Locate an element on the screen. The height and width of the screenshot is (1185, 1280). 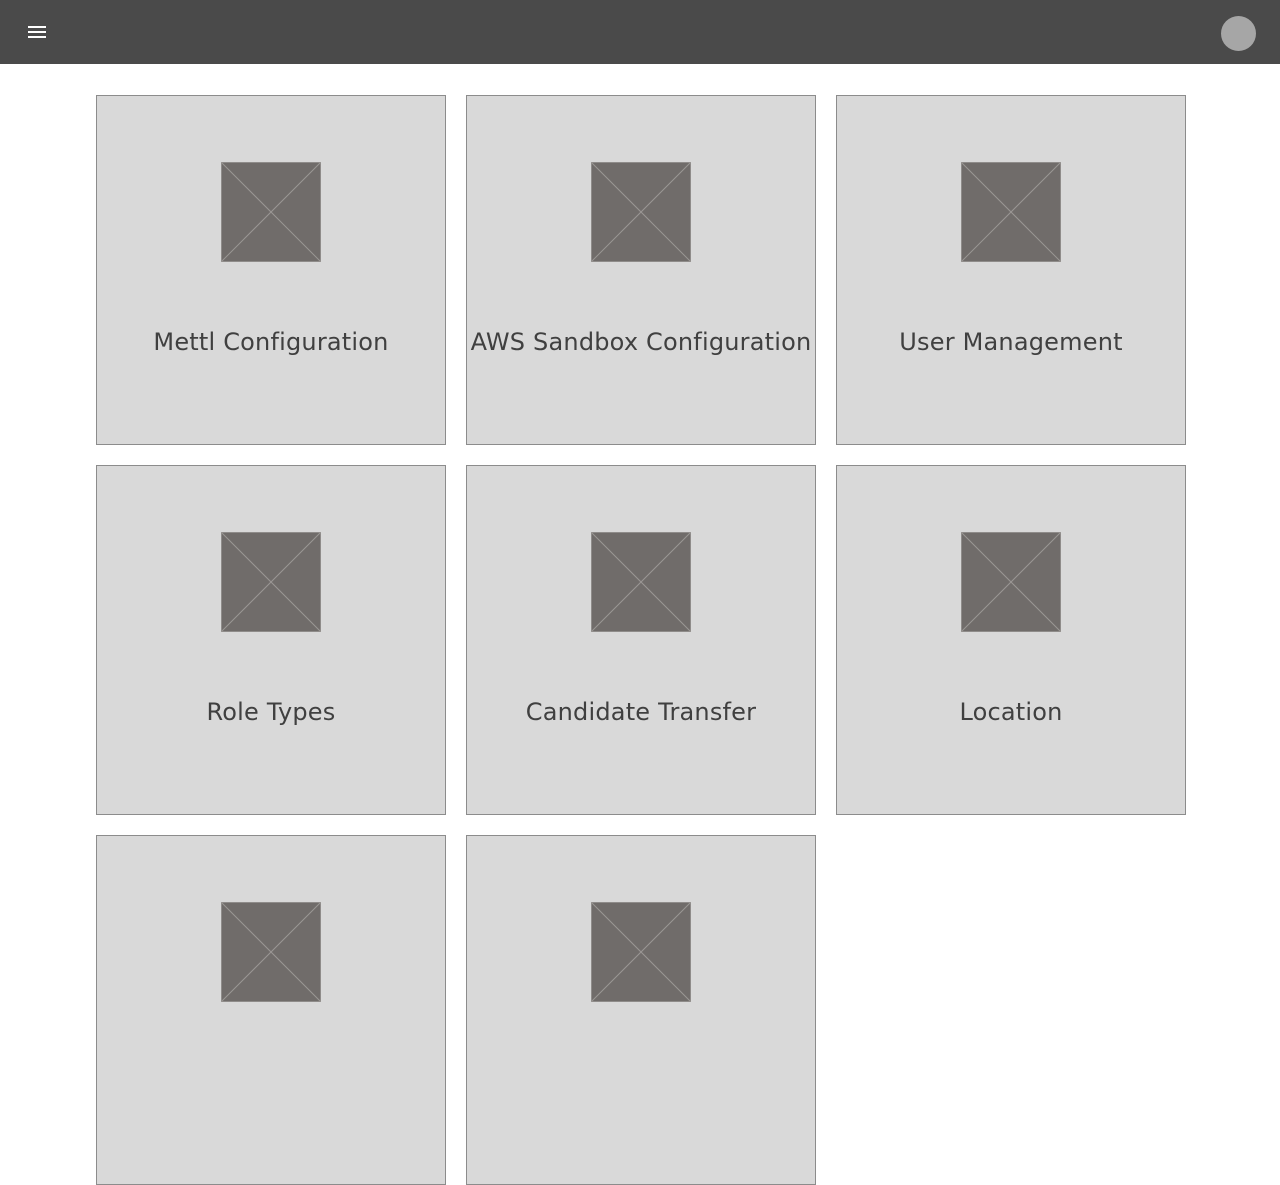
tile-location: Location is located at coordinates (1011, 640).